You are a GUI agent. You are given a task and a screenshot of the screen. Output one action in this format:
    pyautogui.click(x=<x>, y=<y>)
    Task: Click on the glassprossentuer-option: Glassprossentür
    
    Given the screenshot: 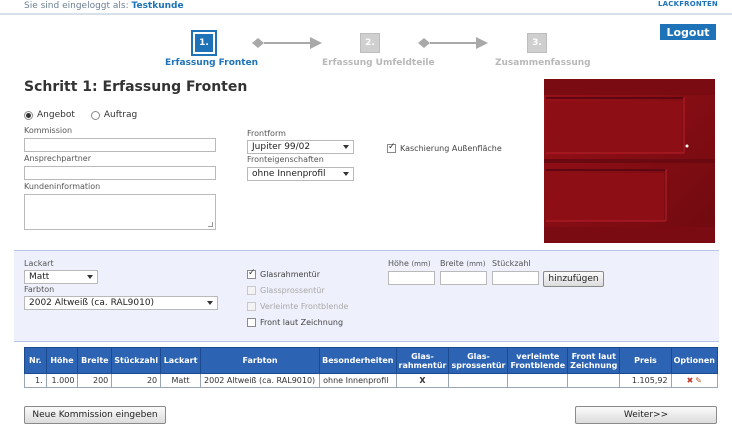 What is the action you would take?
    pyautogui.click(x=286, y=290)
    